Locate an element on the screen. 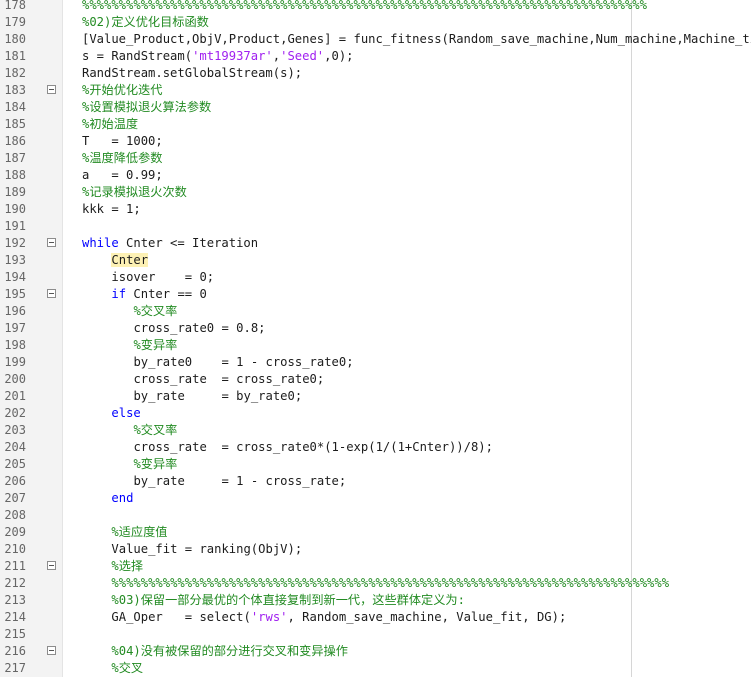 The image size is (751, 677). line-number: 193 is located at coordinates (15, 260).